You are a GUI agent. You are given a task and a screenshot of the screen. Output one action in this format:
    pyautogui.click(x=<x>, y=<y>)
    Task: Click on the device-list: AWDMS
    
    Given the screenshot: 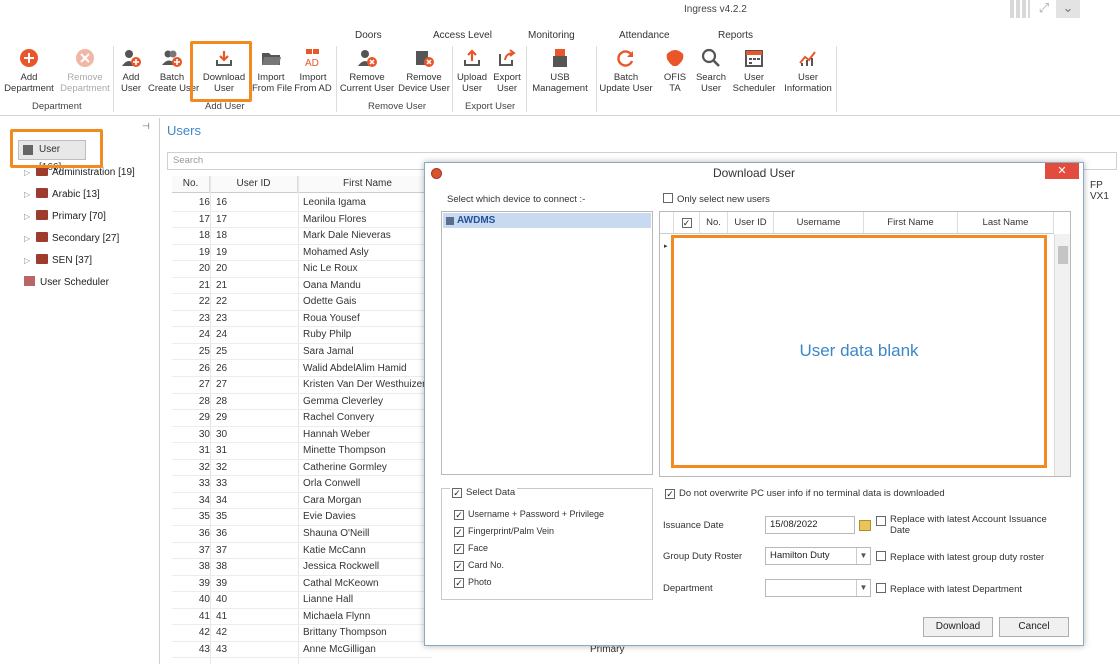 What is the action you would take?
    pyautogui.click(x=547, y=343)
    